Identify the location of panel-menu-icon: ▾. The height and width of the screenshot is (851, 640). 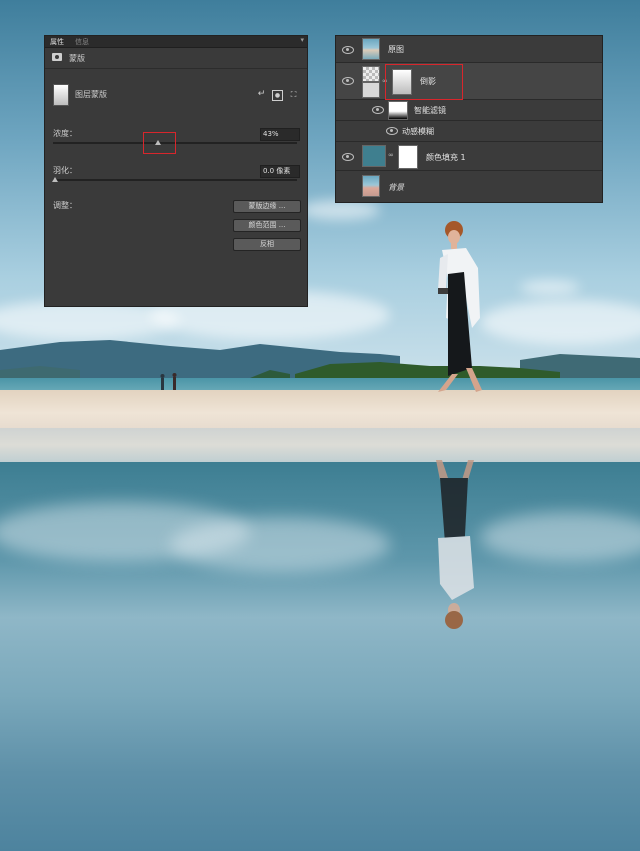
(302, 40).